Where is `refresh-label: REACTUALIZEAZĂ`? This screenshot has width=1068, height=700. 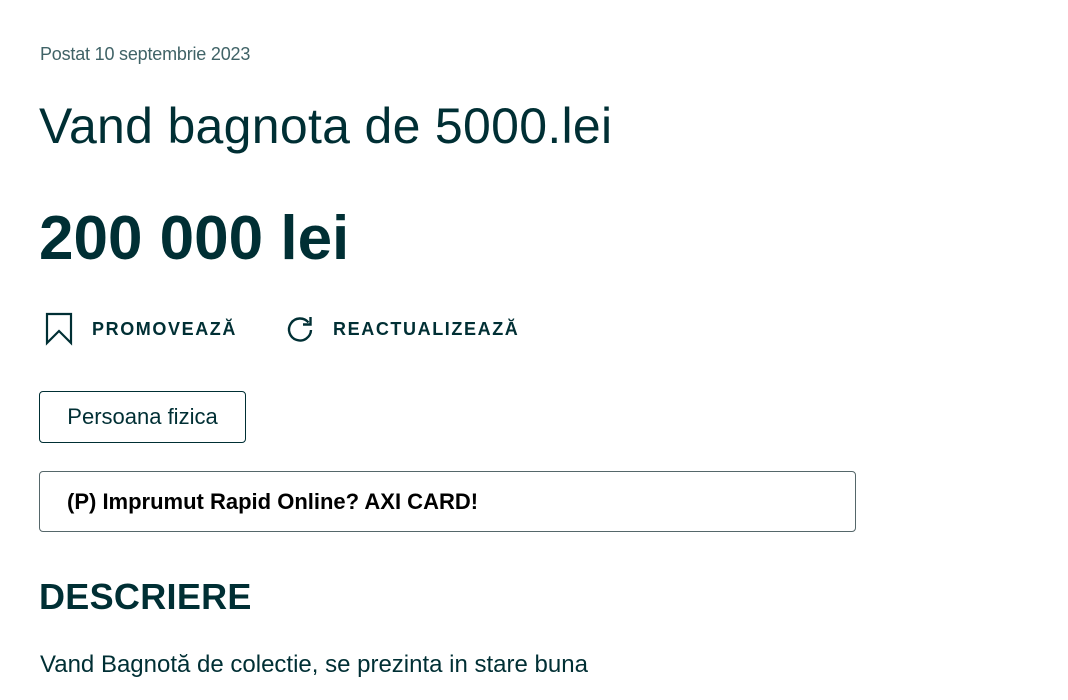
refresh-label: REACTUALIZEAZĂ is located at coordinates (426, 328).